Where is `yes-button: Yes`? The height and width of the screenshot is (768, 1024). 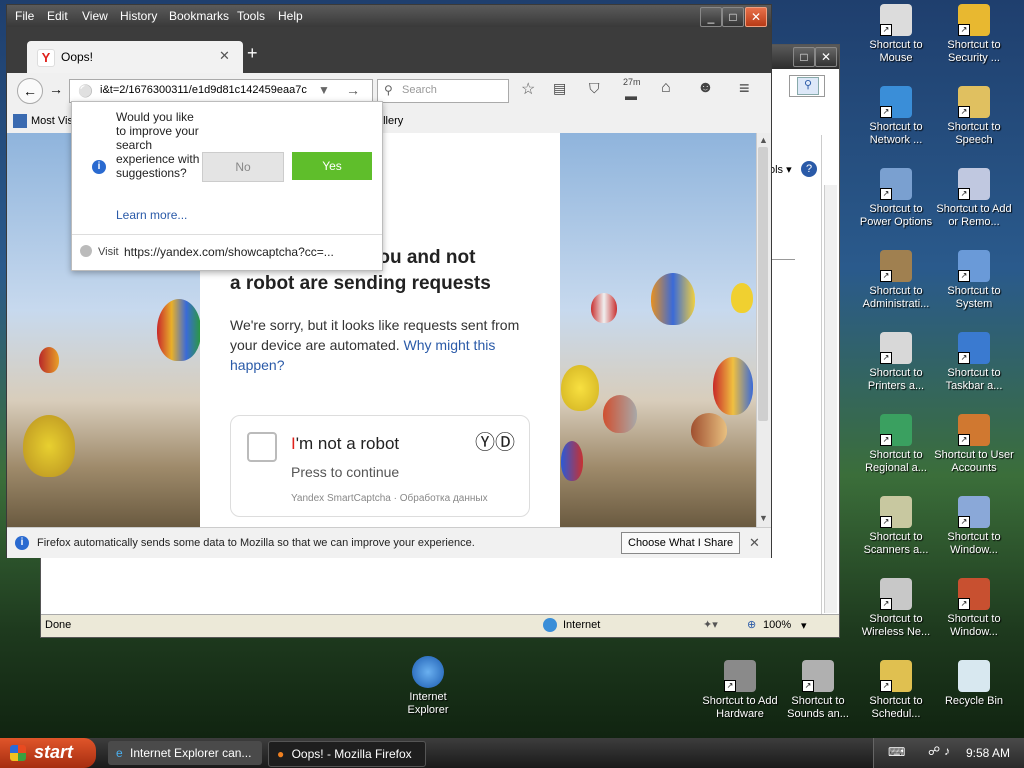 yes-button: Yes is located at coordinates (332, 166).